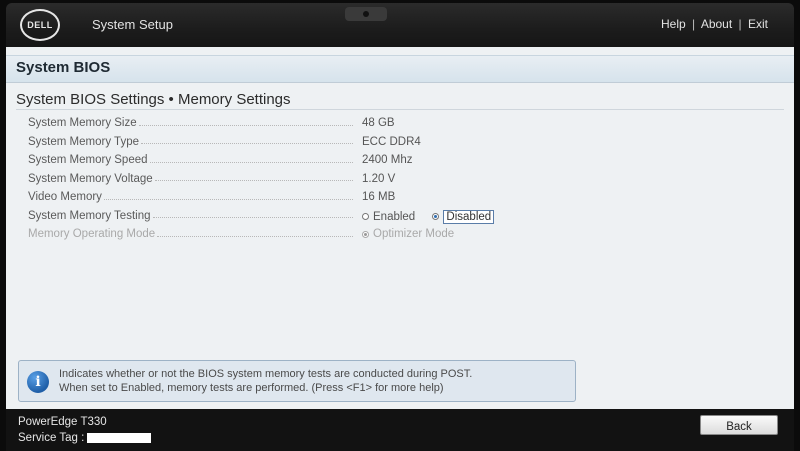 This screenshot has height=451, width=800. What do you see at coordinates (153, 99) in the screenshot?
I see `section-title: System BIOS Settings • Memory Settings` at bounding box center [153, 99].